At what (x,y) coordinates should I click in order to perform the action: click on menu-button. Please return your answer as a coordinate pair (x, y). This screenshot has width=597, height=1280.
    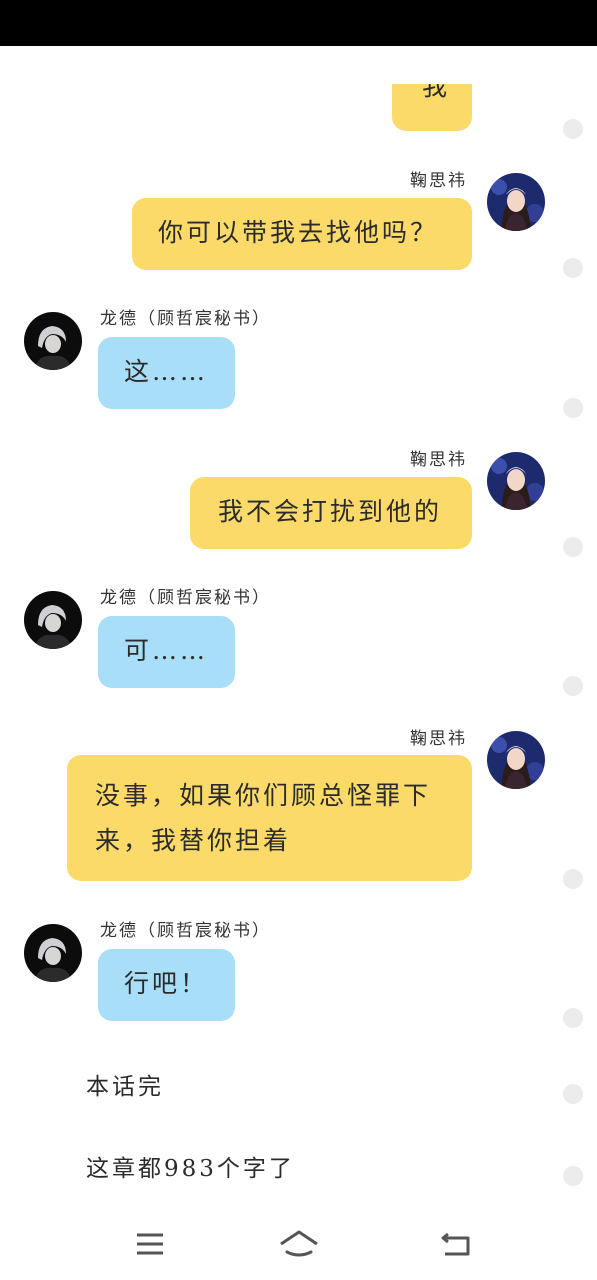
    Looking at the image, I should click on (150, 1244).